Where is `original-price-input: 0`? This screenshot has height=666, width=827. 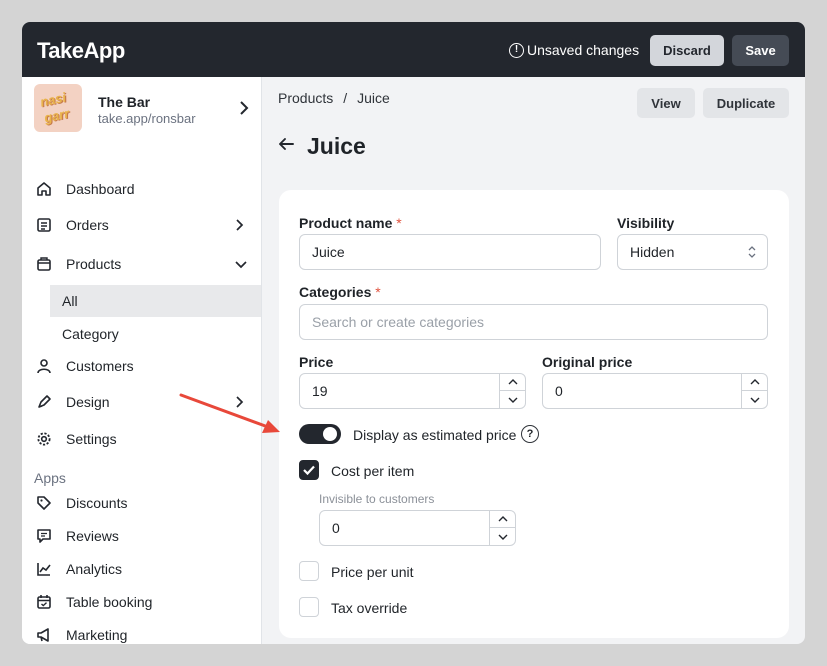
original-price-input: 0 is located at coordinates (655, 391).